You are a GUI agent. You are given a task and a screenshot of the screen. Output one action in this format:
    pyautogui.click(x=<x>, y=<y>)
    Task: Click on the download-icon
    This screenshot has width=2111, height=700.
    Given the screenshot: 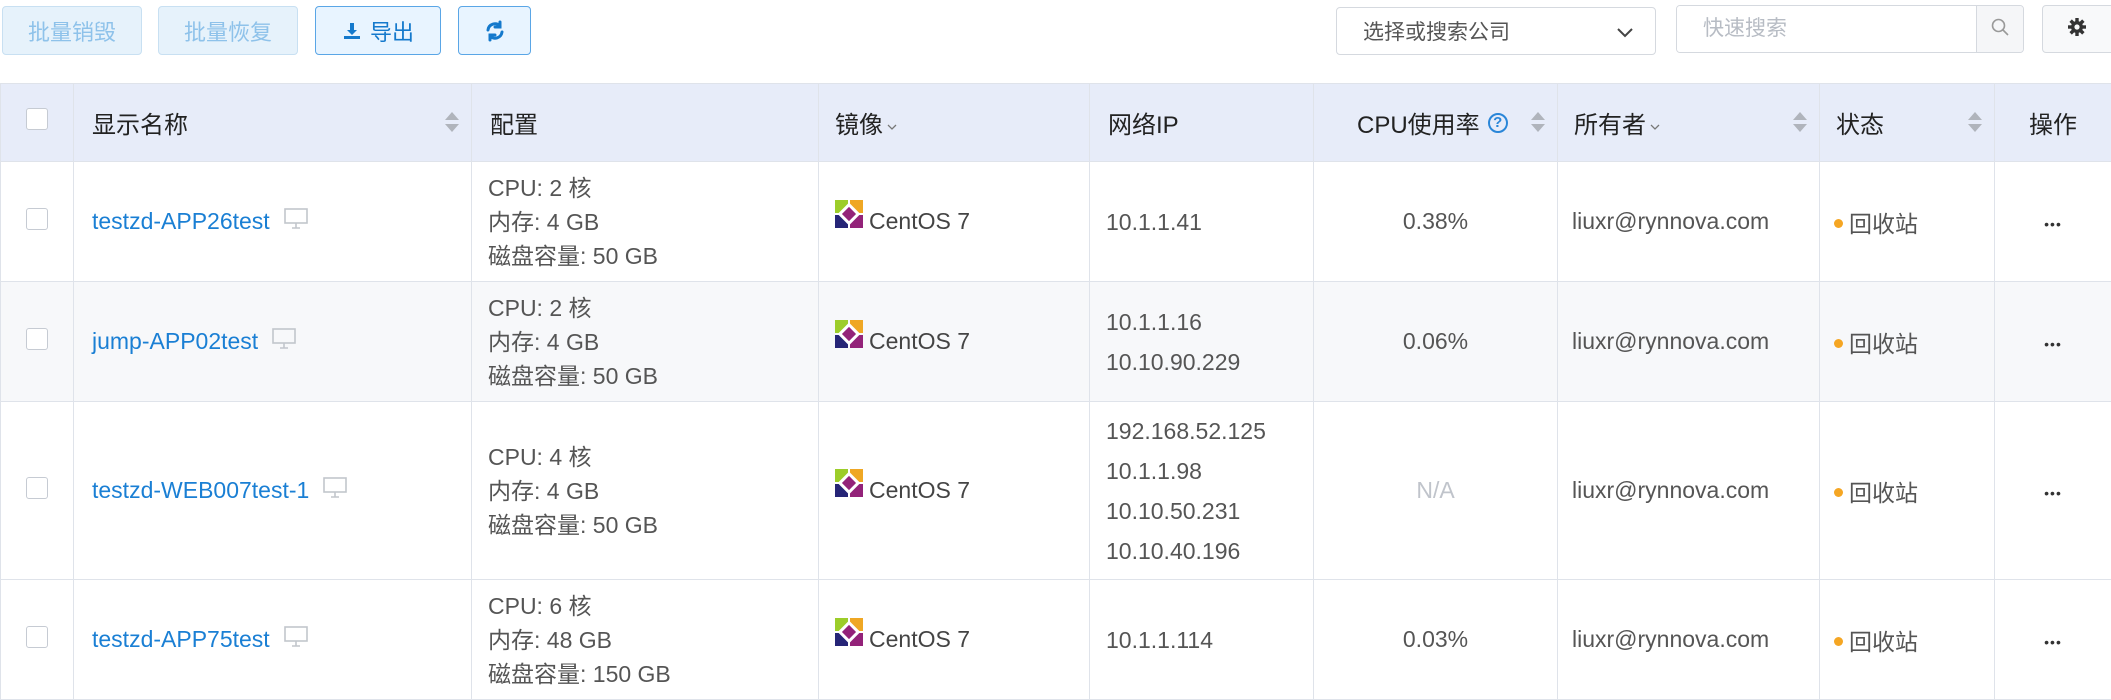 What is the action you would take?
    pyautogui.click(x=352, y=31)
    